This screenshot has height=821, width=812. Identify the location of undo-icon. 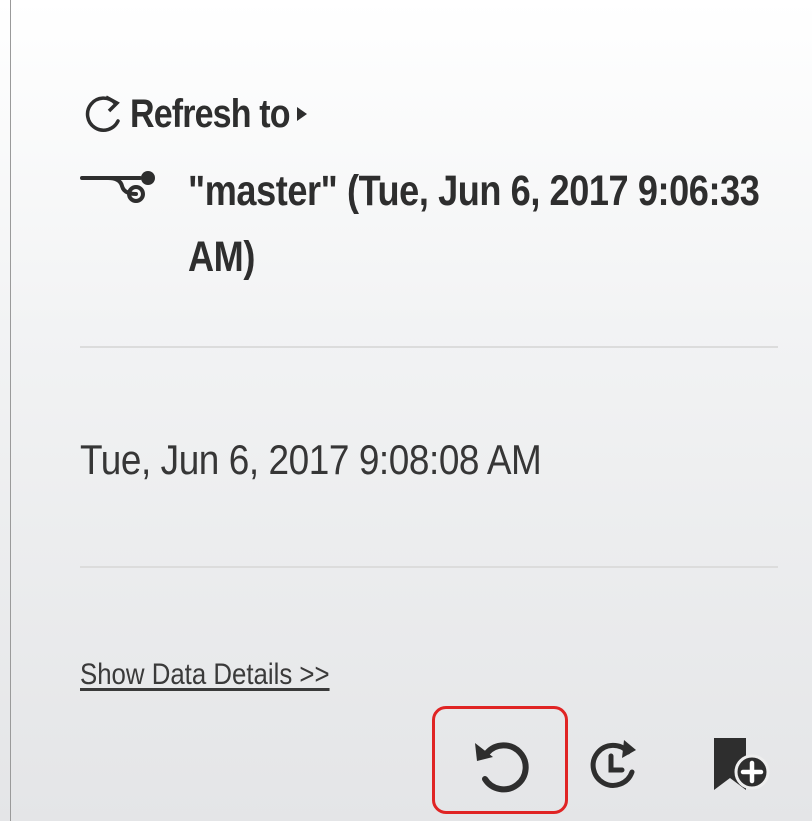
(502, 767).